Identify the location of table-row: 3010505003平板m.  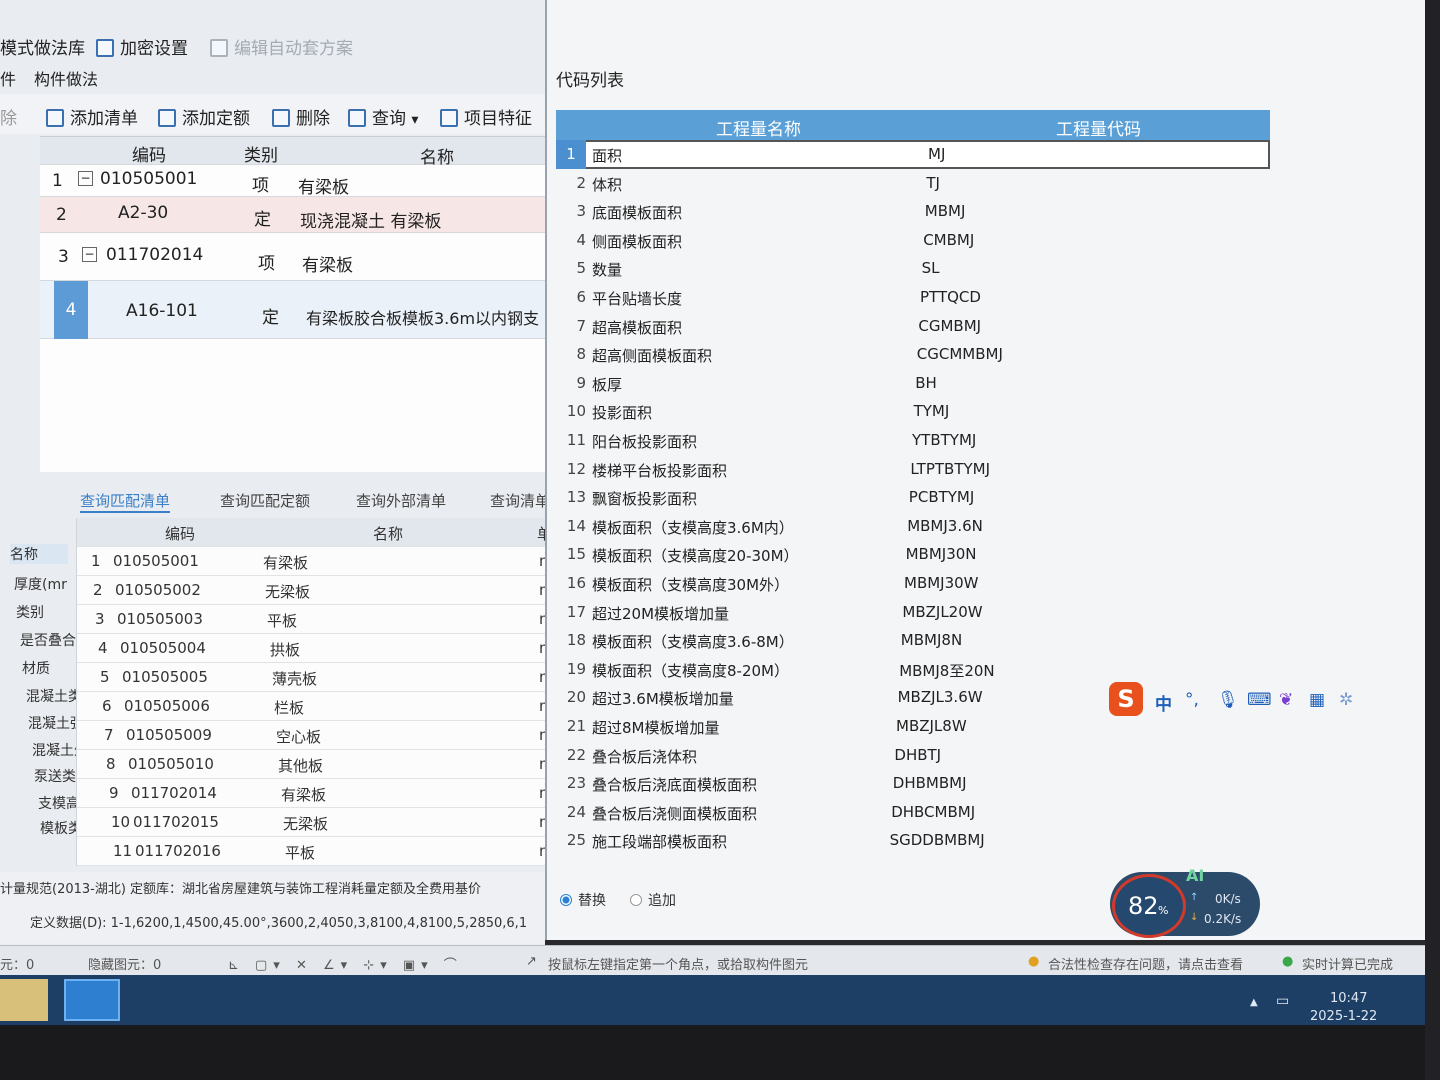
(311, 619).